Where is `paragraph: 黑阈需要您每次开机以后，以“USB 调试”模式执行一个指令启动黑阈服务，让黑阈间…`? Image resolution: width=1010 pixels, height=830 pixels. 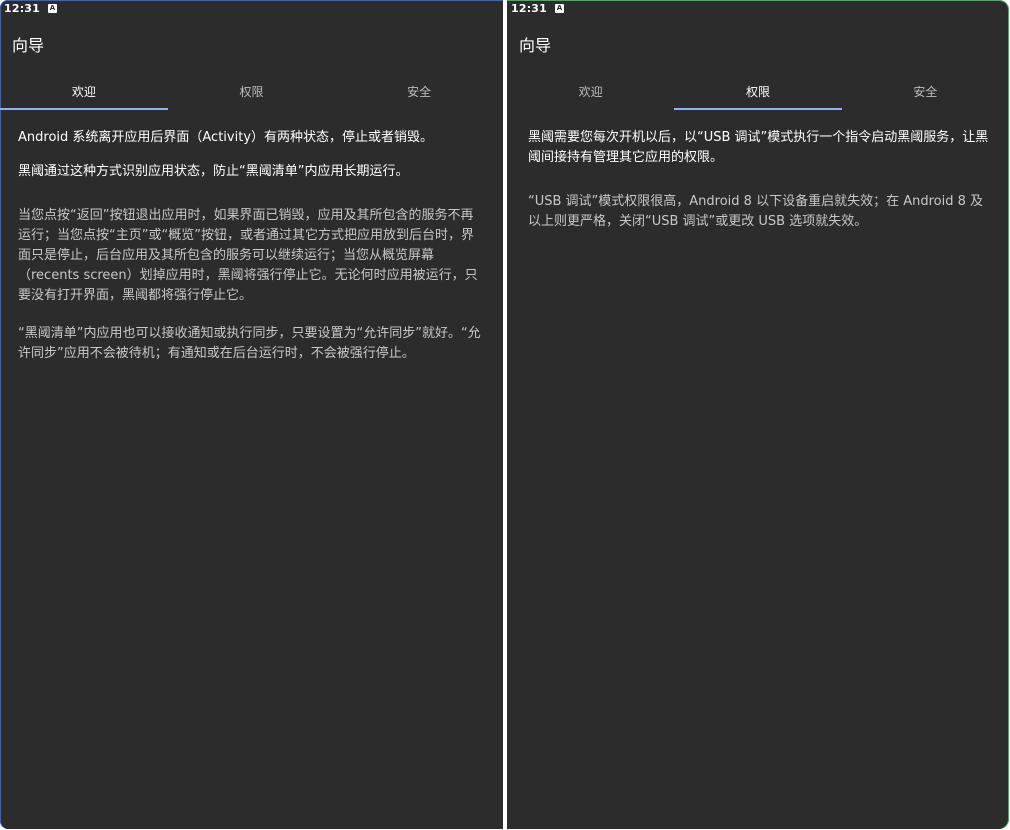 paragraph: 黑阈需要您每次开机以后，以“USB 调试”模式执行一个指令启动黑阈服务，让黑阈间… is located at coordinates (758, 147).